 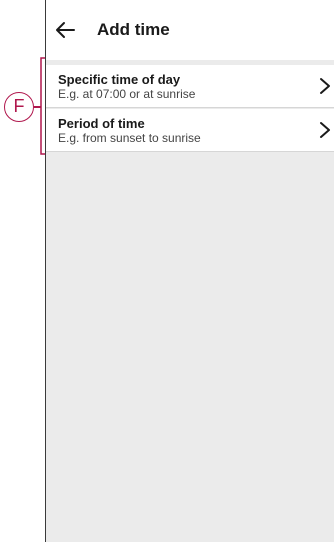 I want to click on app-header: Add time, so click(x=190, y=30).